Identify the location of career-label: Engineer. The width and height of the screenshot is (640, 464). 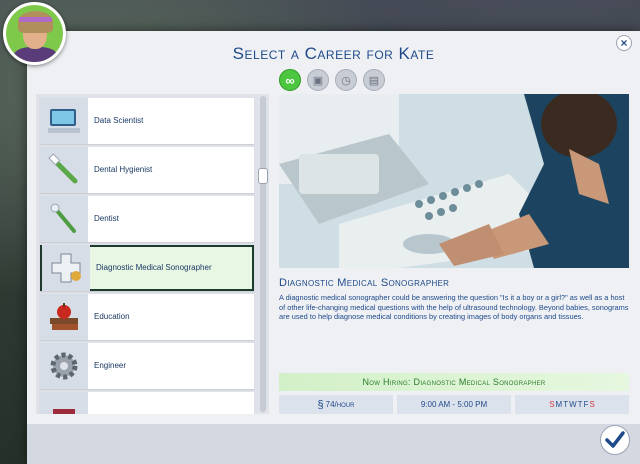
(110, 365).